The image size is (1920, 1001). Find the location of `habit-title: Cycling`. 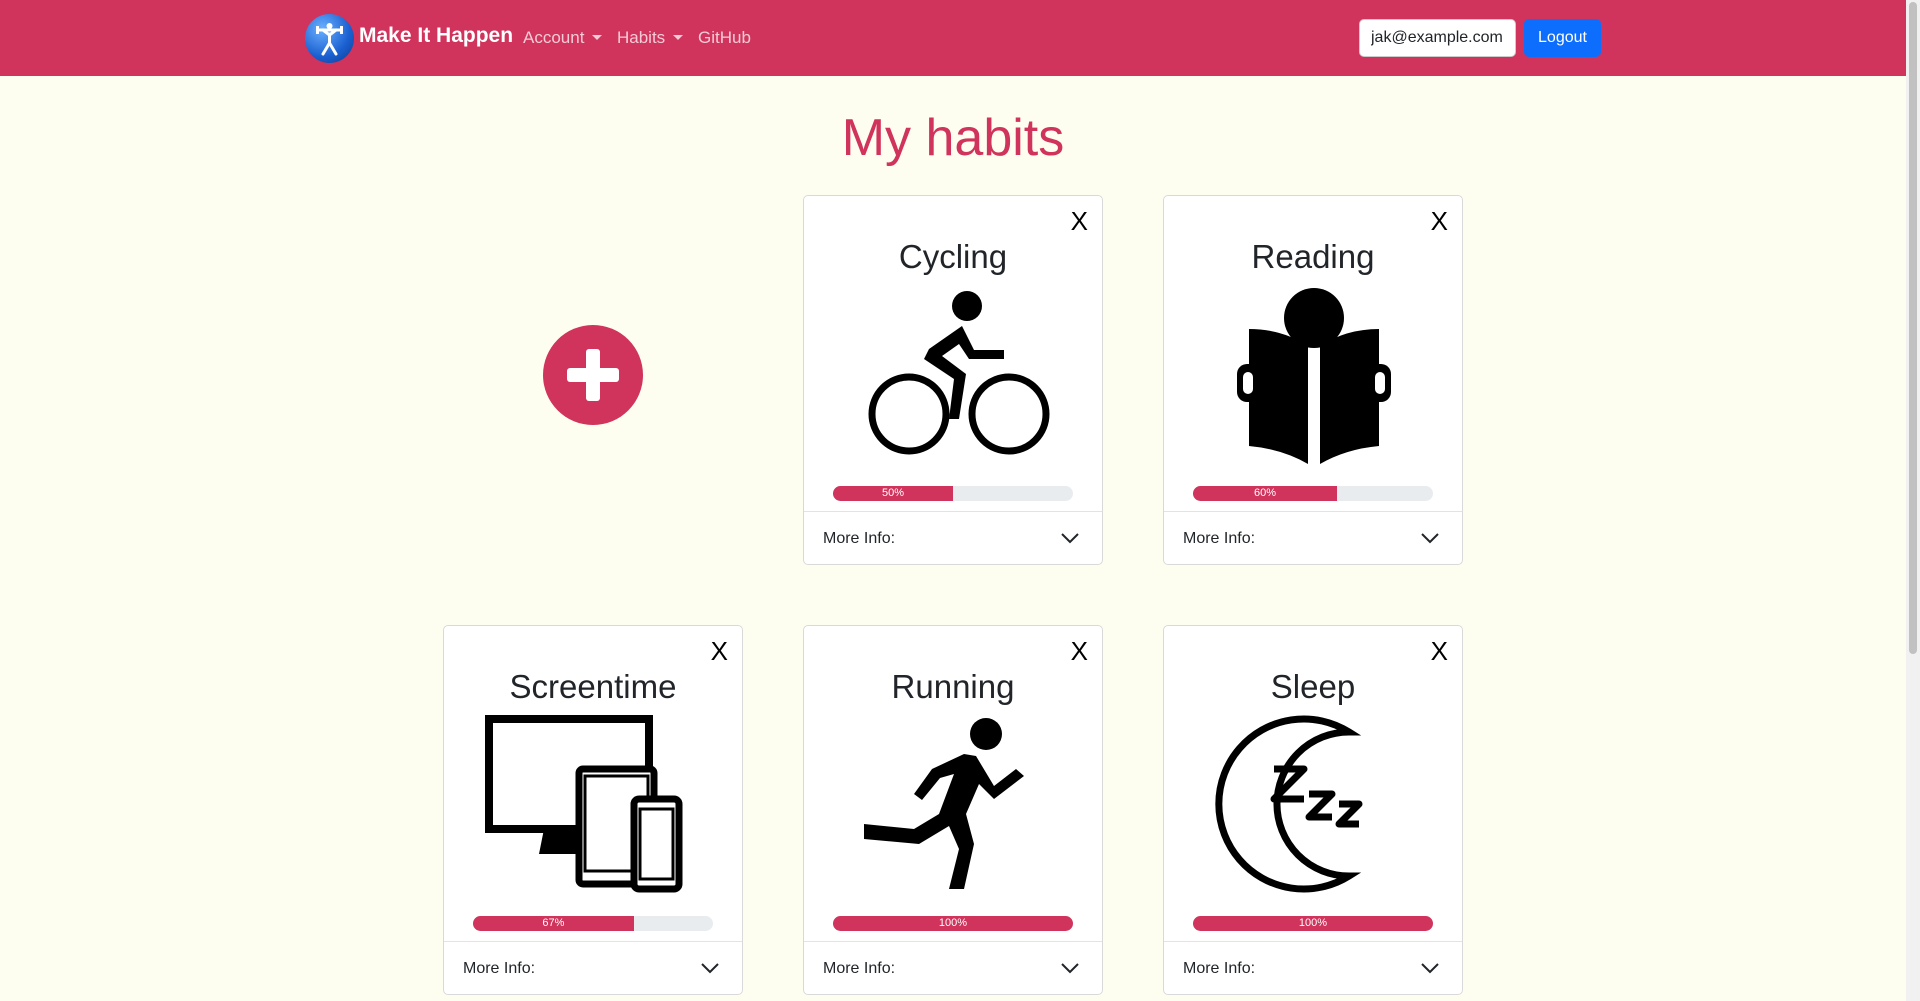

habit-title: Cycling is located at coordinates (953, 256).